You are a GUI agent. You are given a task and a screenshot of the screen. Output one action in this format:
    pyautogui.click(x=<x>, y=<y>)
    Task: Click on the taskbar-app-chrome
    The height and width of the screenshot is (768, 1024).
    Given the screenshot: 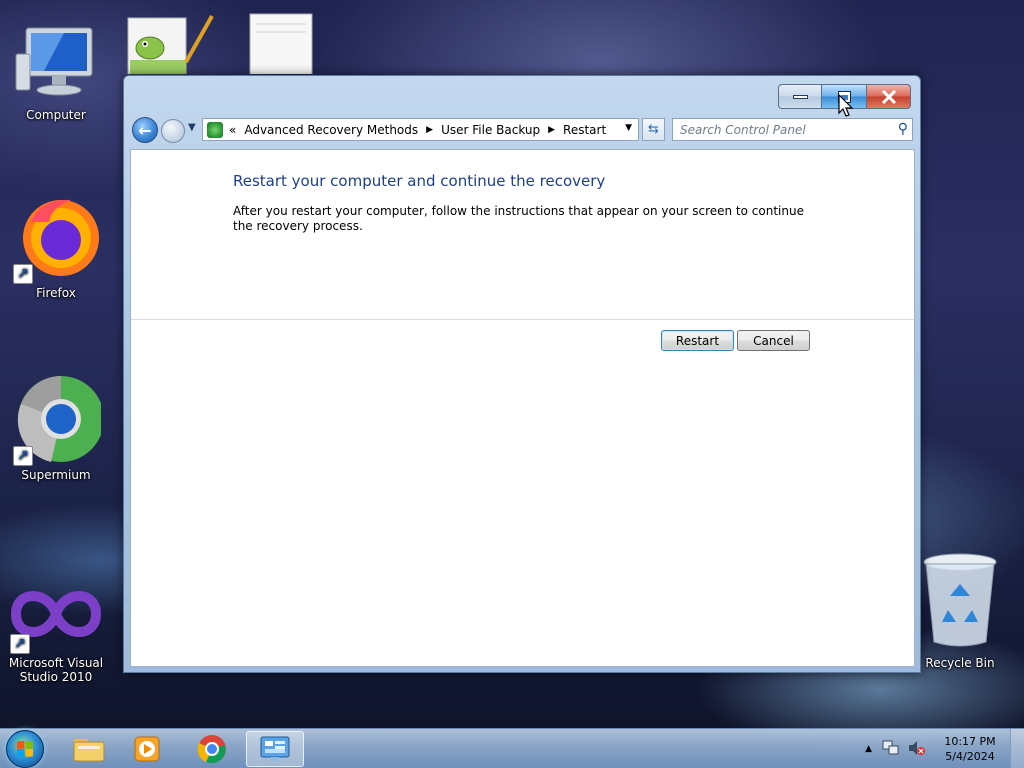 What is the action you would take?
    pyautogui.click(x=212, y=749)
    